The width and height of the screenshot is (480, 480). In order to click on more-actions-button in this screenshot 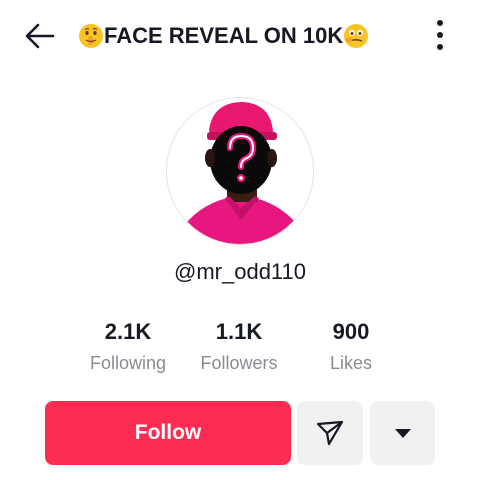, I will do `click(402, 433)`.